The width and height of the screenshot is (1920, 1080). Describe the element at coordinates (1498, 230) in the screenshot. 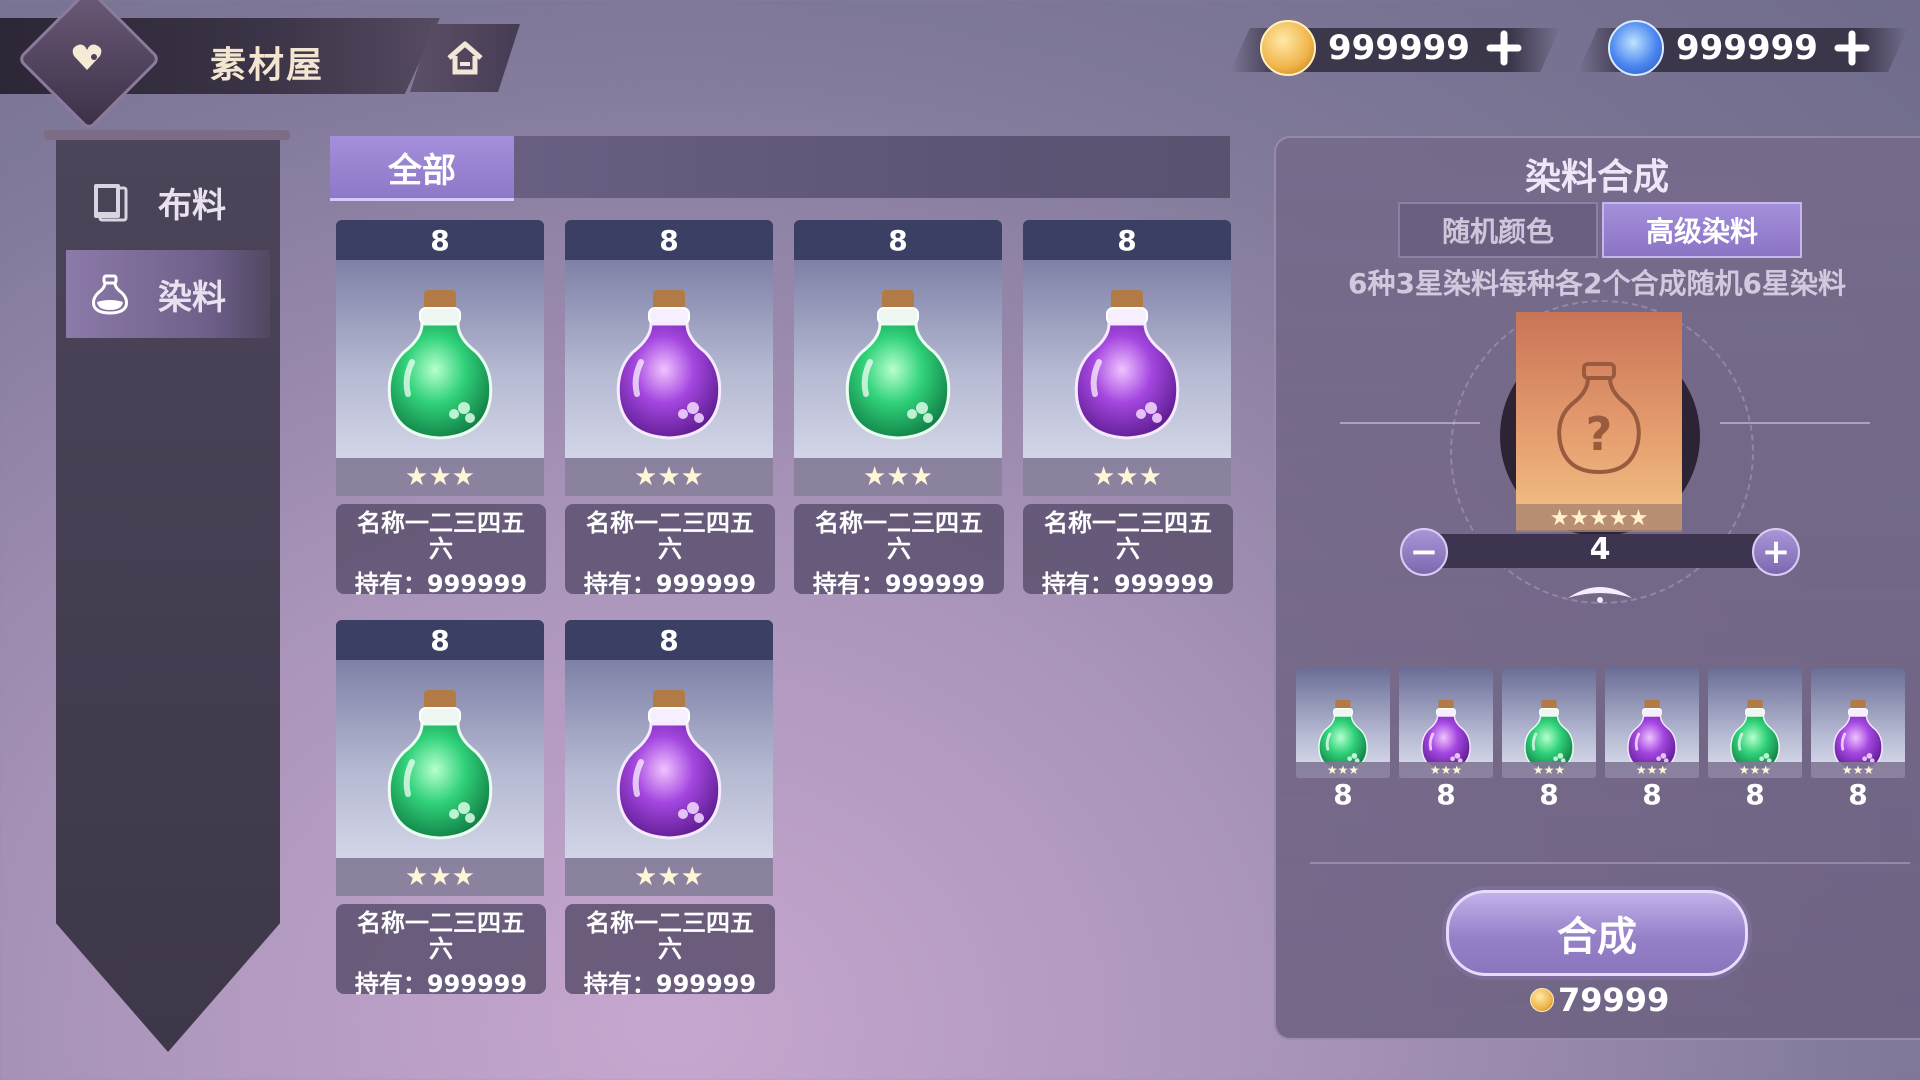

I see `tab-random-color: 随机颜色` at that location.